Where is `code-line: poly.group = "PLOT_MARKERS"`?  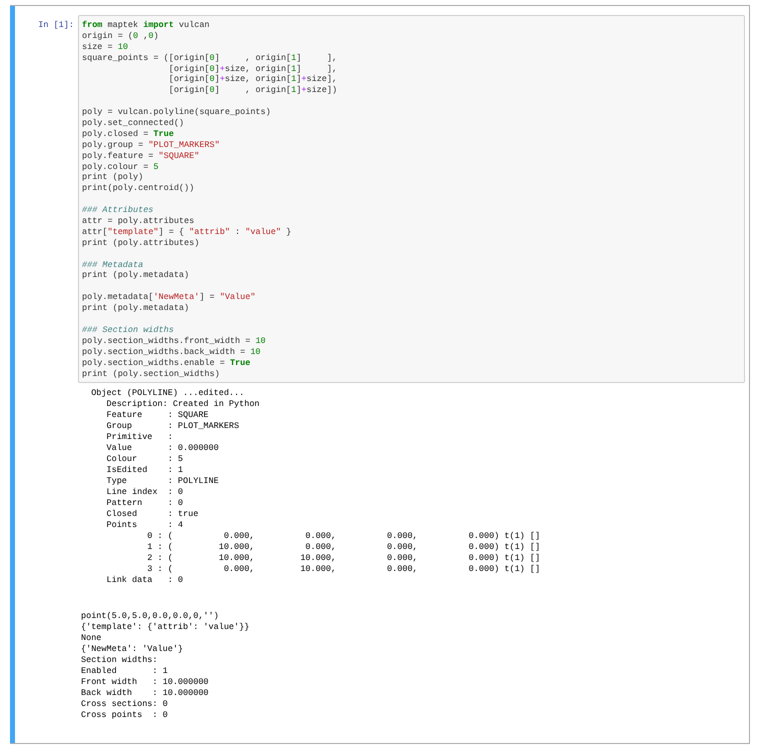 code-line: poly.group = "PLOT_MARKERS" is located at coordinates (151, 145).